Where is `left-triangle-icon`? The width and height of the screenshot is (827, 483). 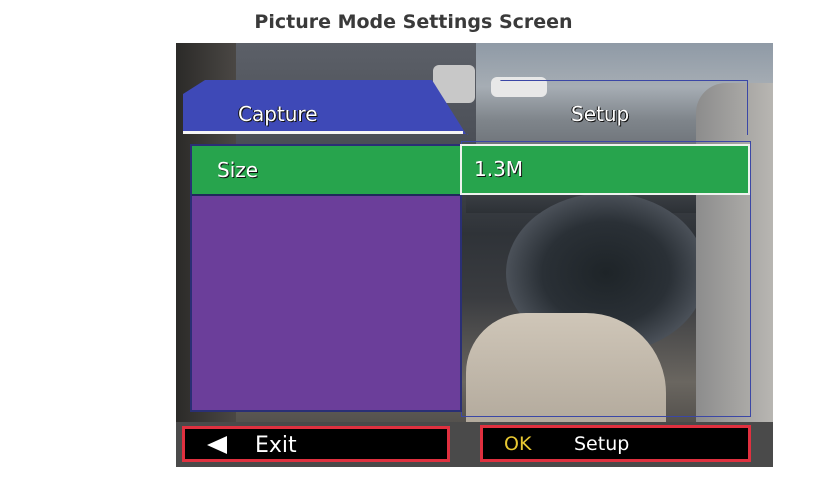
left-triangle-icon is located at coordinates (217, 445).